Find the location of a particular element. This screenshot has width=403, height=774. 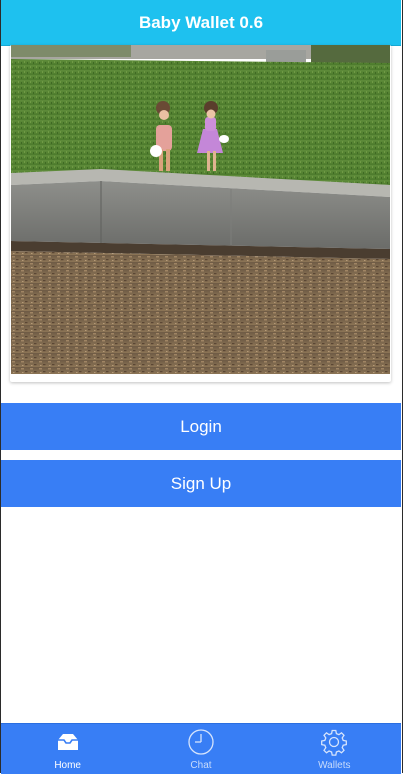

login-button: Login is located at coordinates (201, 426).